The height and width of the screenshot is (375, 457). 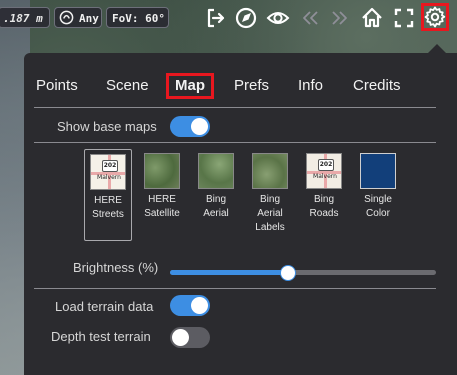 I want to click on settings-tabs: Points Scene Map Prefs Info Credits, so click(x=240, y=86).